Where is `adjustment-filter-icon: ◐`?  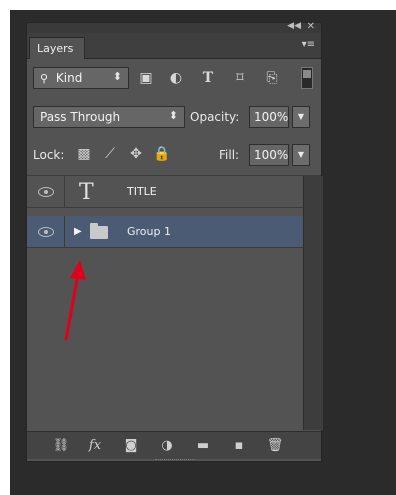
adjustment-filter-icon: ◐ is located at coordinates (176, 78).